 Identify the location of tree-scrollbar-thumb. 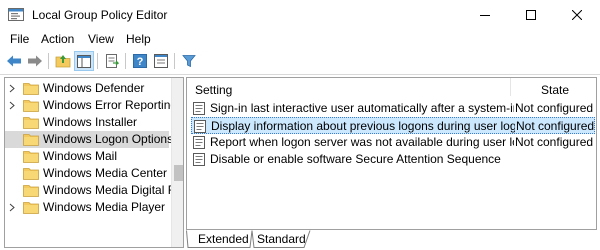
(178, 173).